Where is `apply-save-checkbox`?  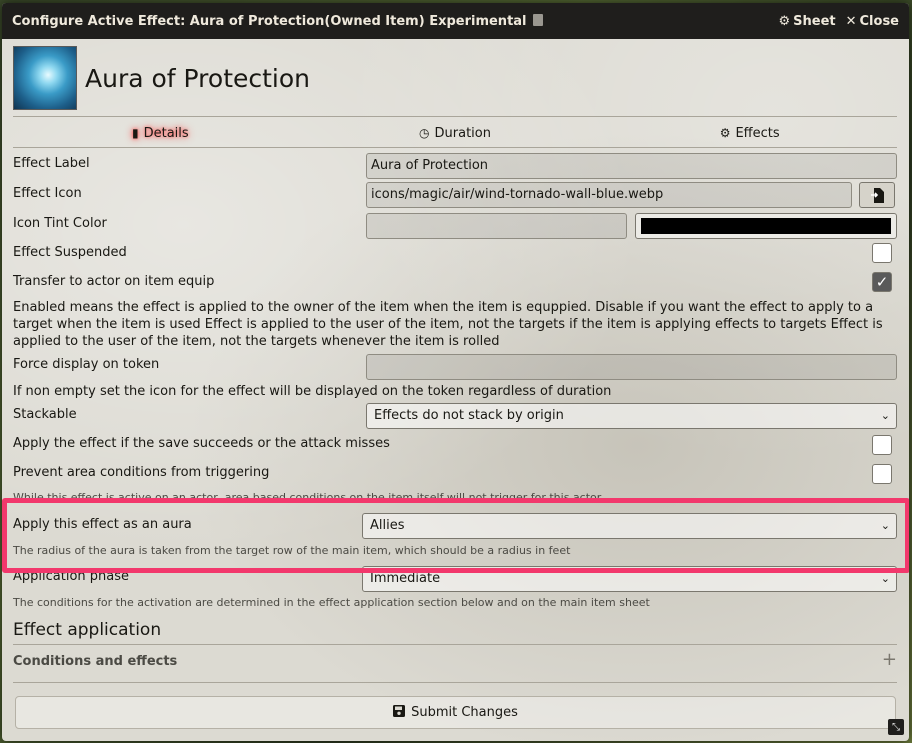
apply-save-checkbox is located at coordinates (882, 445).